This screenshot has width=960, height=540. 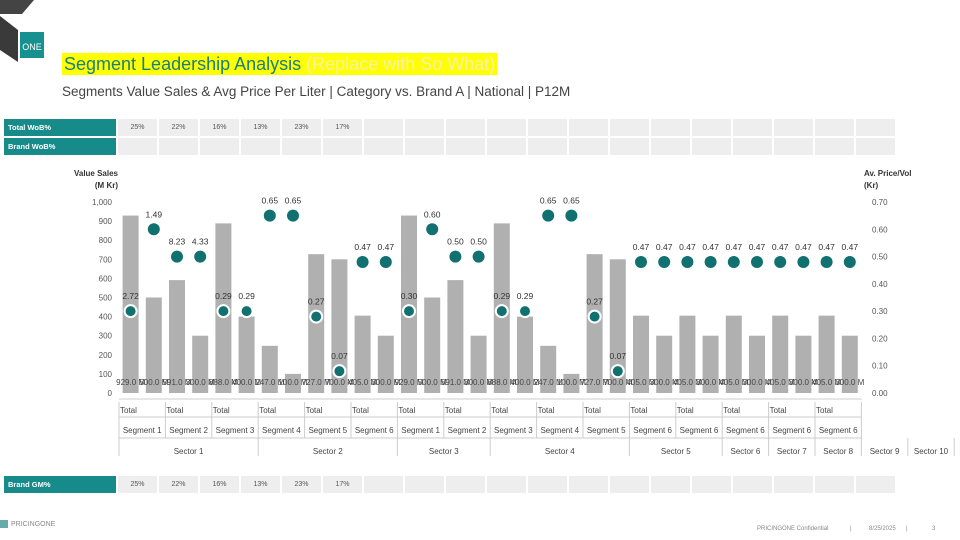 What do you see at coordinates (934, 529) in the screenshot?
I see `footer-page-number: 3` at bounding box center [934, 529].